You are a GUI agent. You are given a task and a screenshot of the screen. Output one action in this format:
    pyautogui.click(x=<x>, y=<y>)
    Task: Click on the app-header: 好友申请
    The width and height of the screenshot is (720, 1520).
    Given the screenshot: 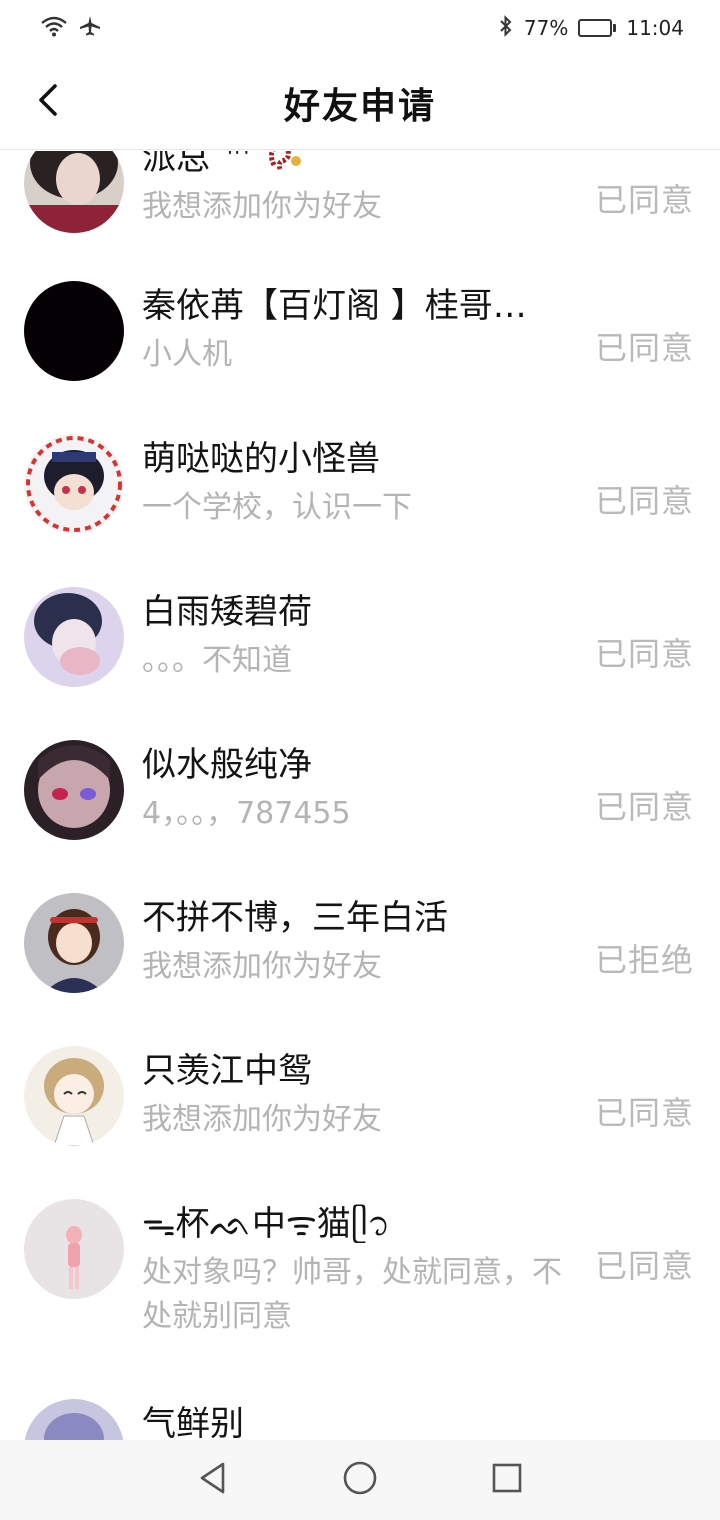 What is the action you would take?
    pyautogui.click(x=360, y=103)
    